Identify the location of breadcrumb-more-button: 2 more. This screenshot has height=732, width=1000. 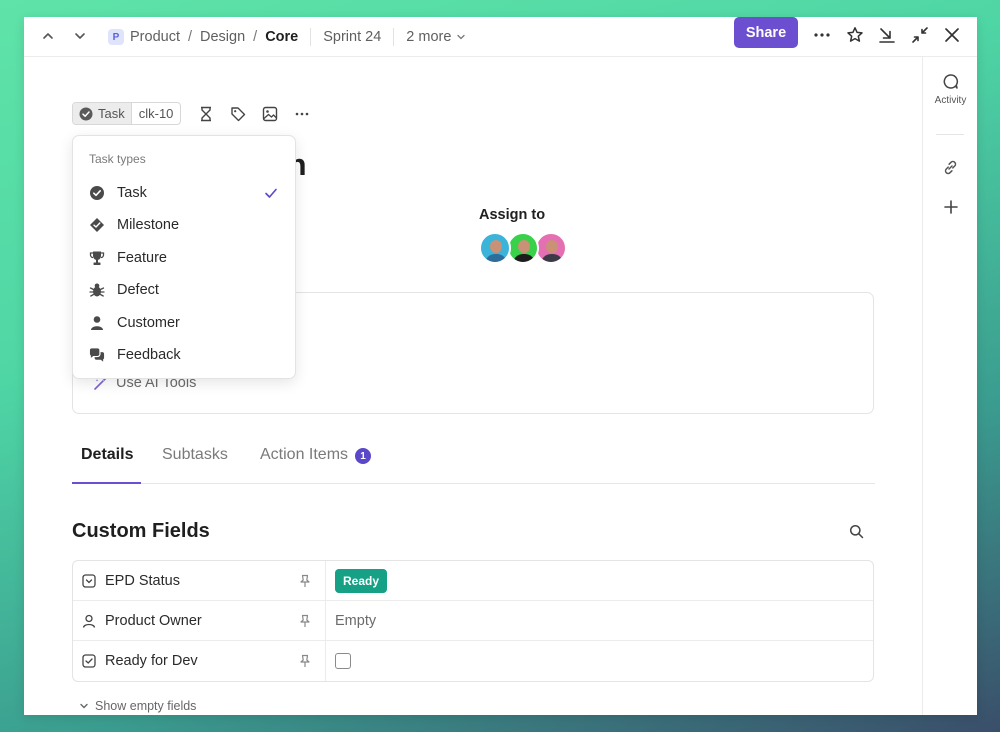
(436, 37).